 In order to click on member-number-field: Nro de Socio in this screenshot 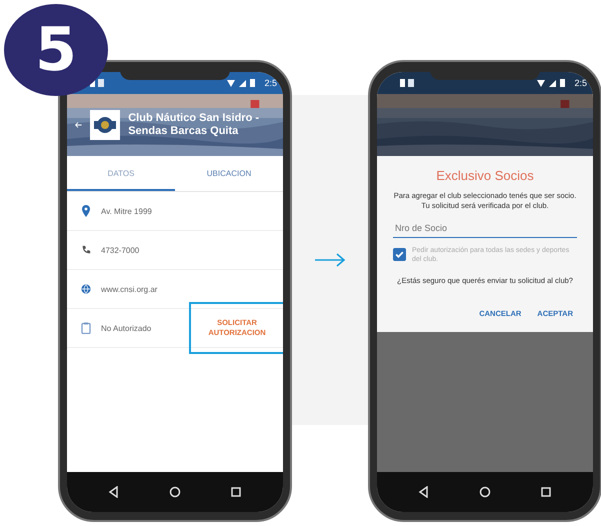, I will do `click(485, 228)`.